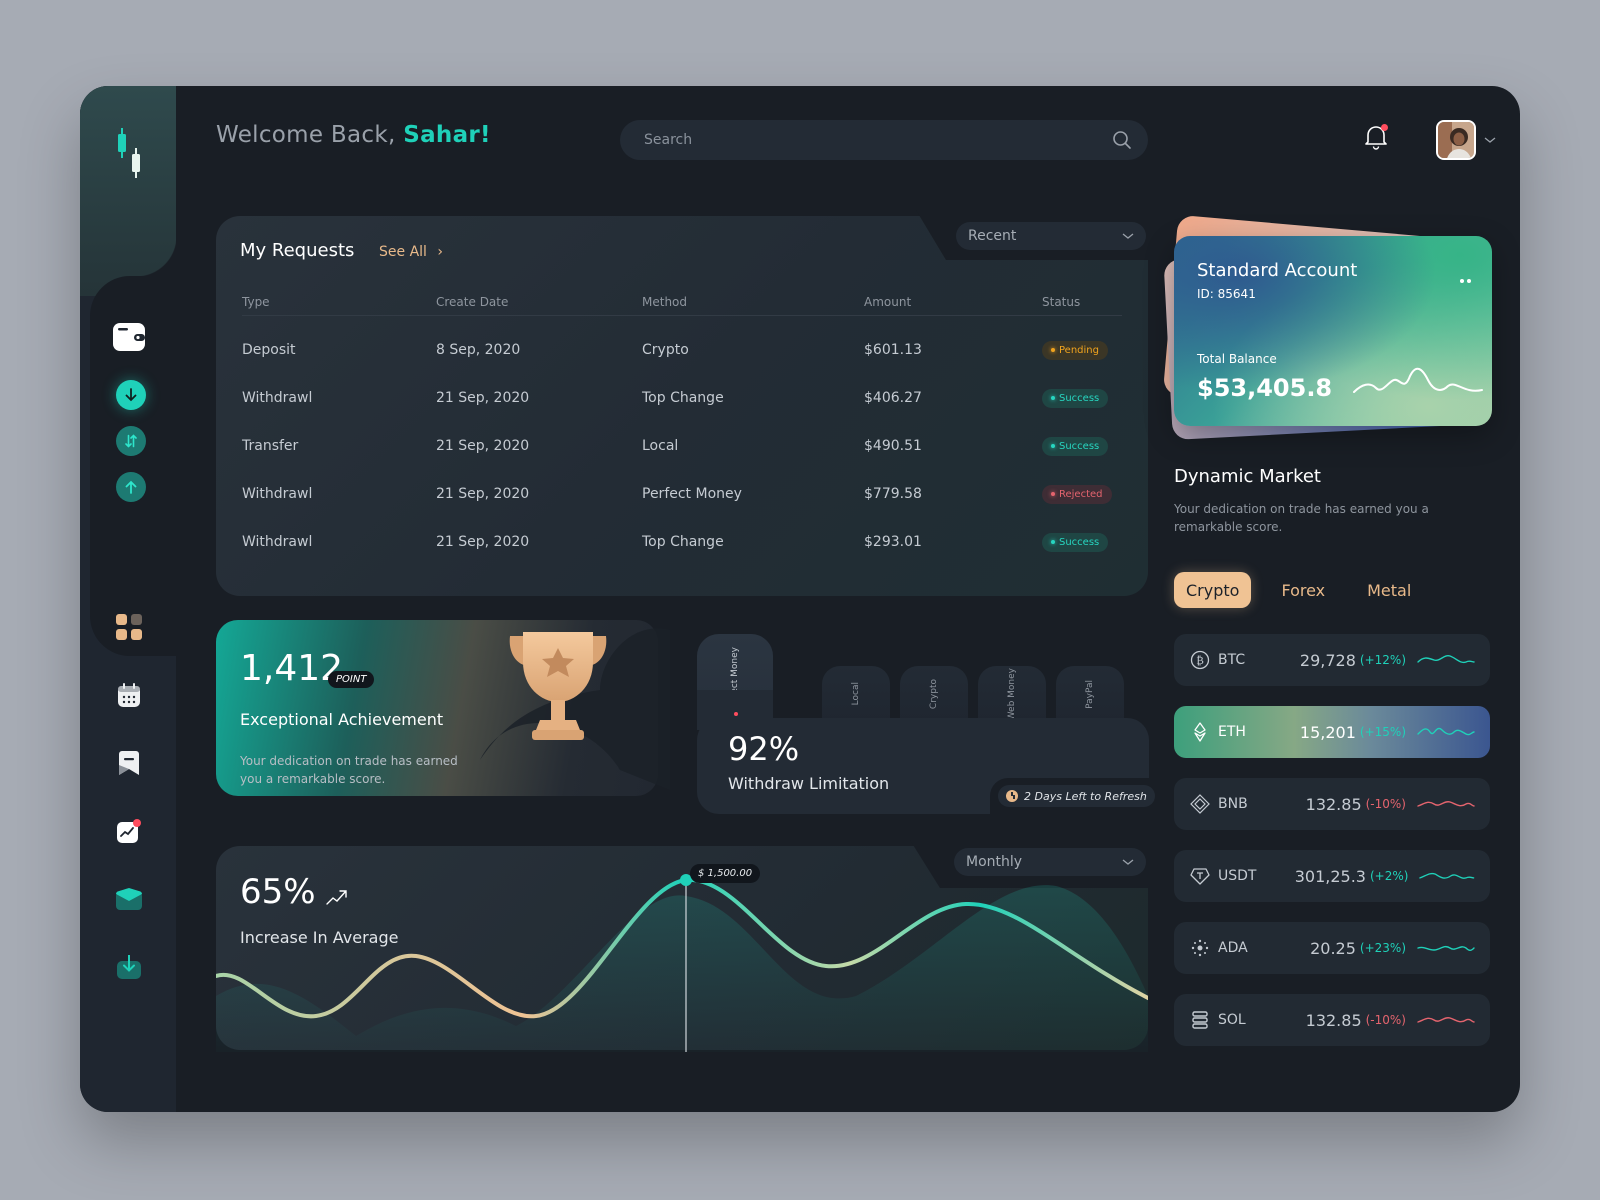  What do you see at coordinates (129, 831) in the screenshot?
I see `sidebar-item-analytics` at bounding box center [129, 831].